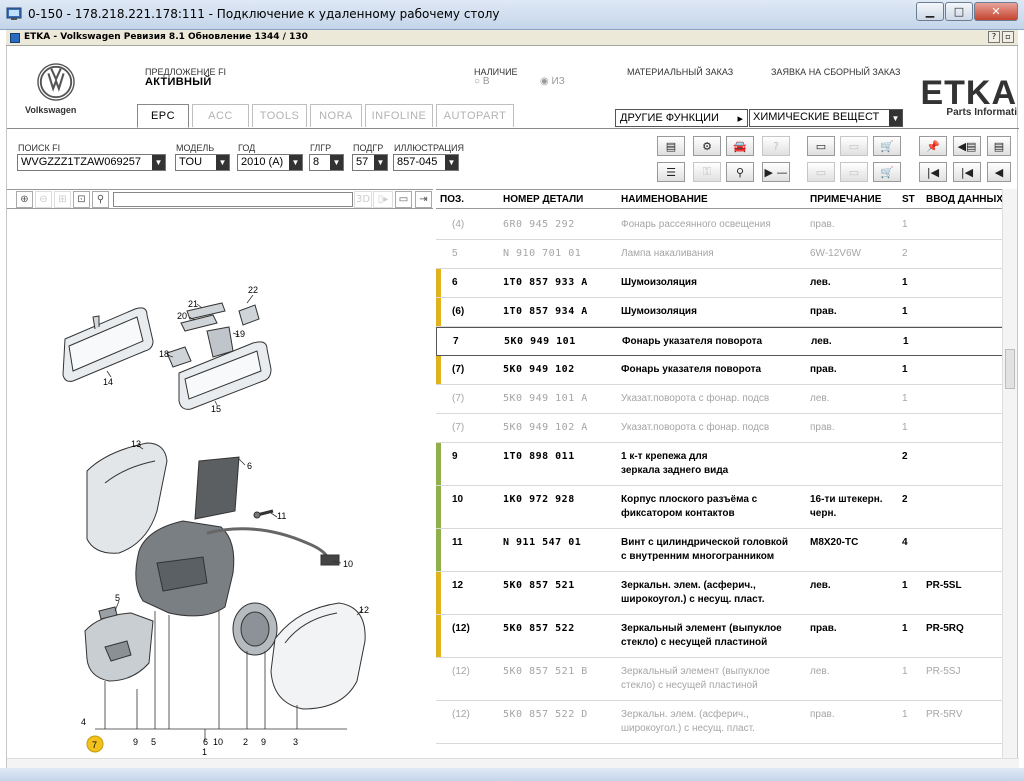 The image size is (1024, 781). I want to click on callout-22: 22, so click(253, 290).